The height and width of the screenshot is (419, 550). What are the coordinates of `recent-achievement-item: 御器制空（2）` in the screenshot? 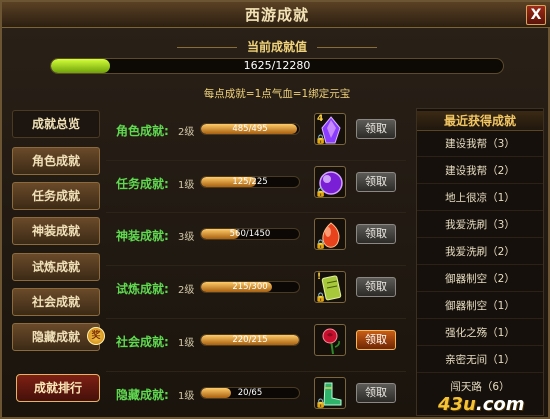 It's located at (480, 279).